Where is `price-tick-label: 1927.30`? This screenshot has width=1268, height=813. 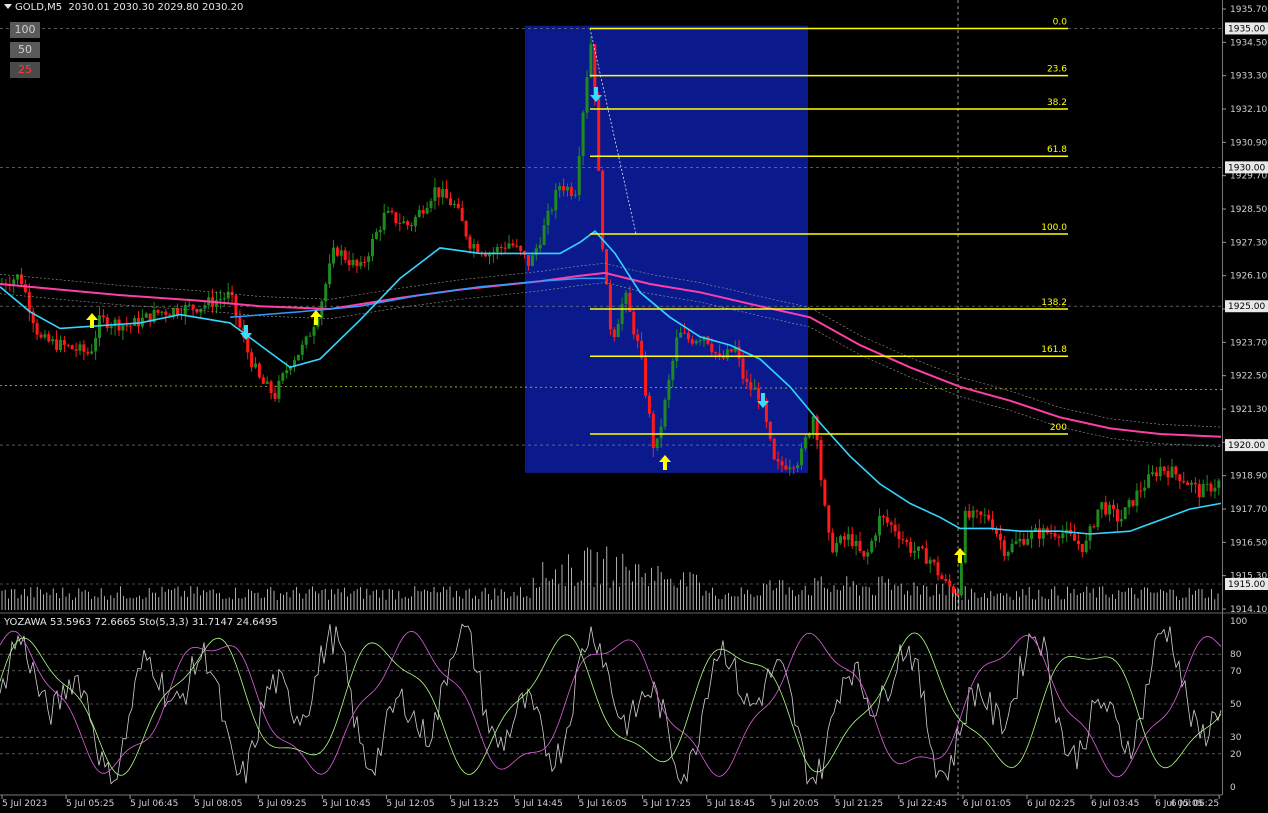 price-tick-label: 1927.30 is located at coordinates (1248, 243).